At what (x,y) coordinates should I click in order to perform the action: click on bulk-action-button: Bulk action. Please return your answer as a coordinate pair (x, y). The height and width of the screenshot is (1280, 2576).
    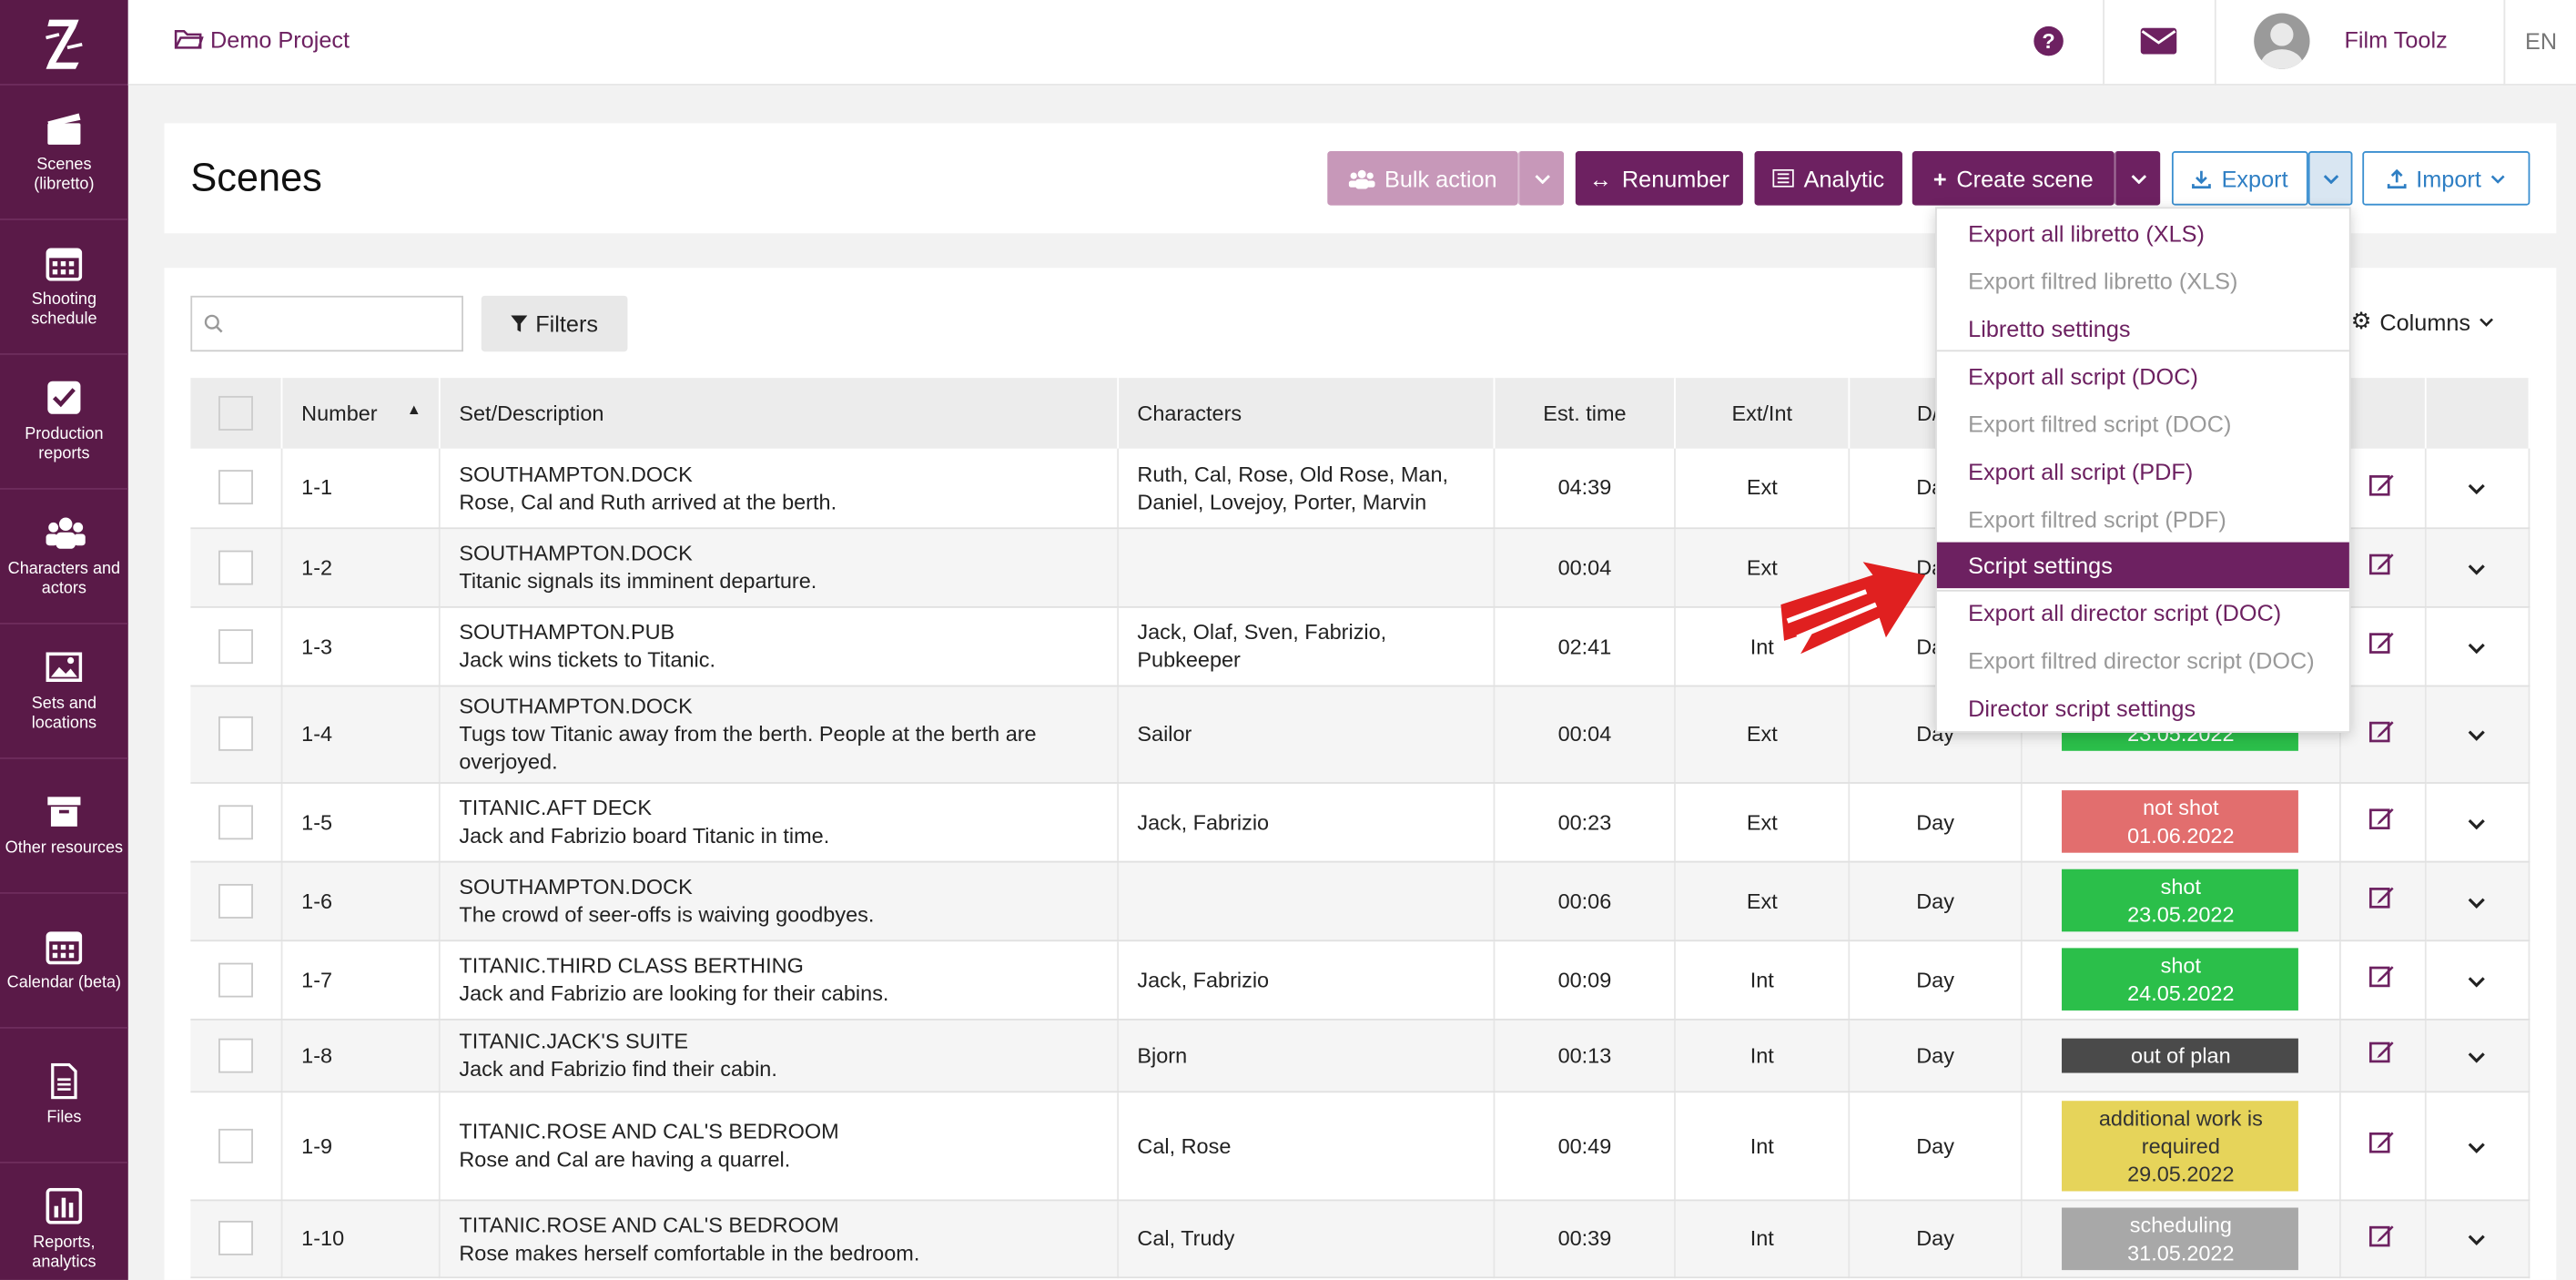
    Looking at the image, I should click on (1422, 178).